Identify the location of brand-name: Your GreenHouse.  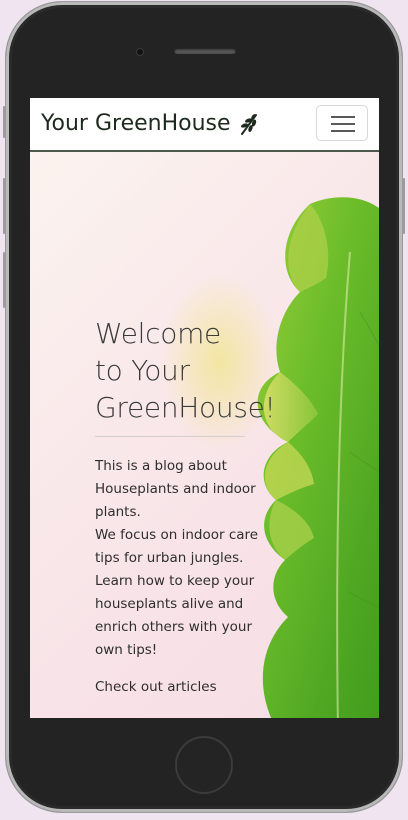
(136, 123).